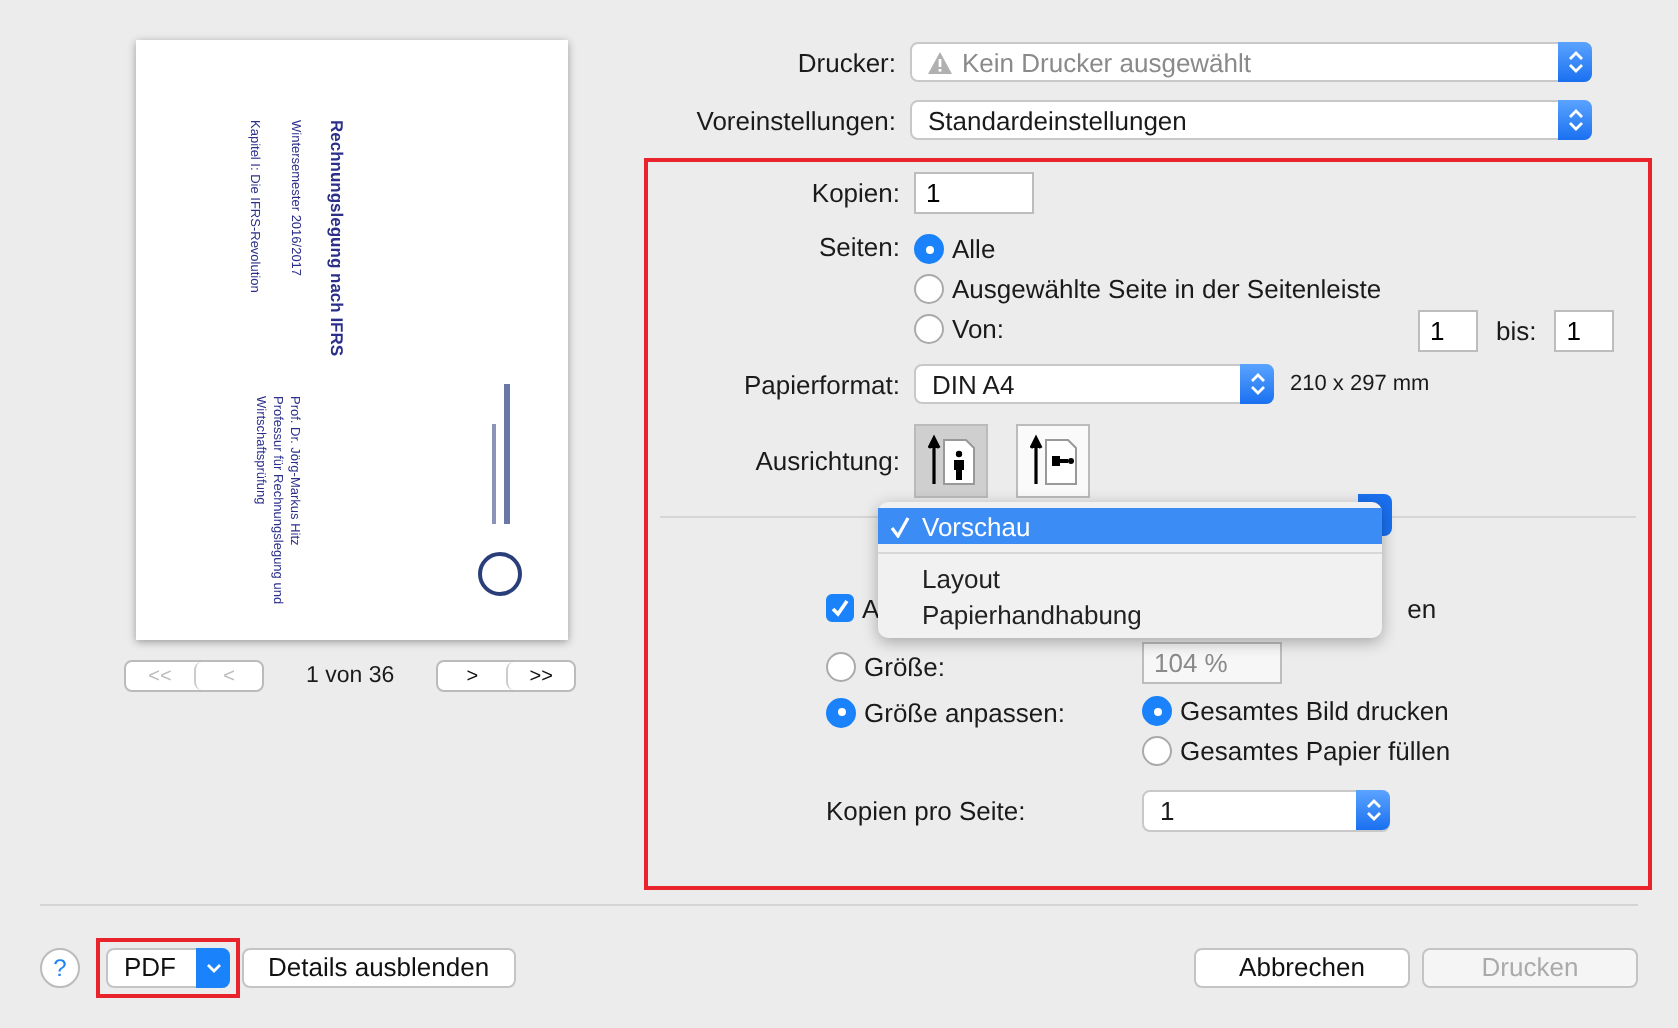 This screenshot has width=1678, height=1028. Describe the element at coordinates (379, 967) in the screenshot. I see `details-button: Details ausblenden` at that location.